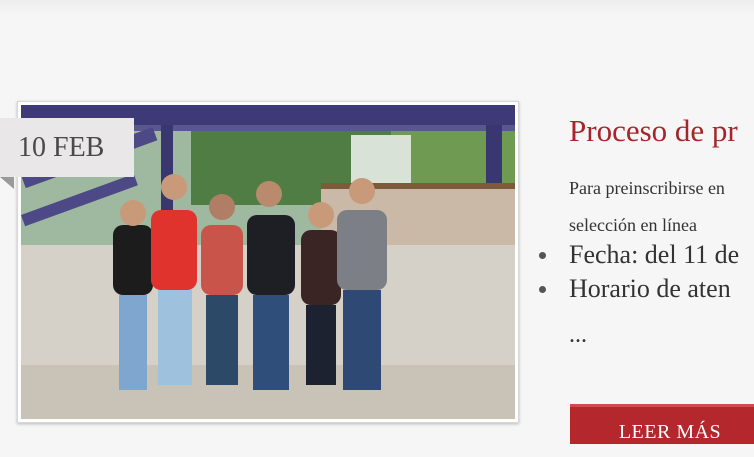 The image size is (754, 457). Describe the element at coordinates (662, 424) in the screenshot. I see `read-more-button: LEER MÁS` at that location.